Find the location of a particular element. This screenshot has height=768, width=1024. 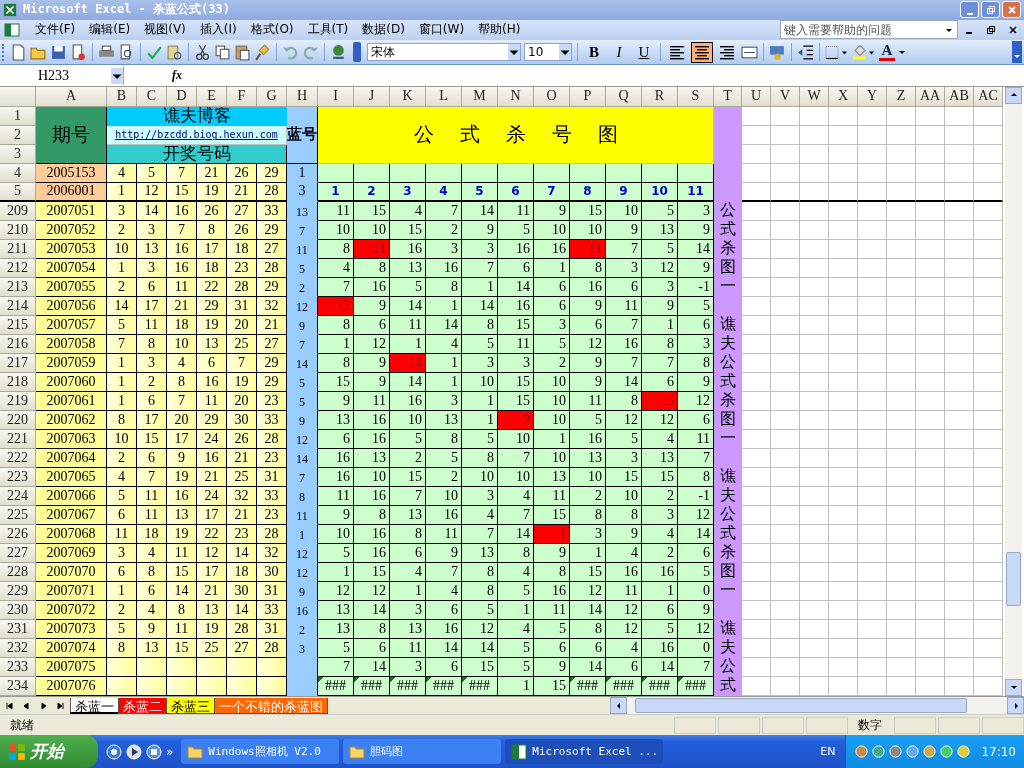

excel-icon is located at coordinates (10, 9).